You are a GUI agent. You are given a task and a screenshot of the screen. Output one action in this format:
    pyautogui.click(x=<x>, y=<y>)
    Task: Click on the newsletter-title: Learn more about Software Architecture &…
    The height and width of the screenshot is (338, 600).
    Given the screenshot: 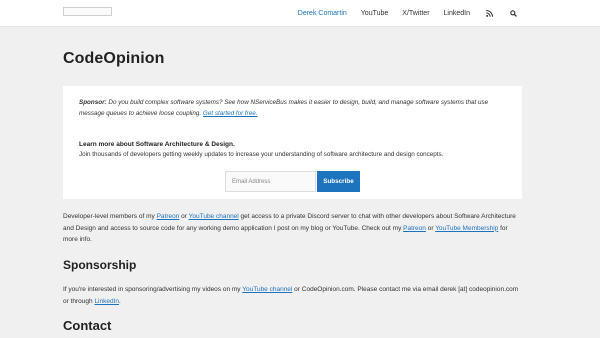 What is the action you would take?
    pyautogui.click(x=157, y=144)
    